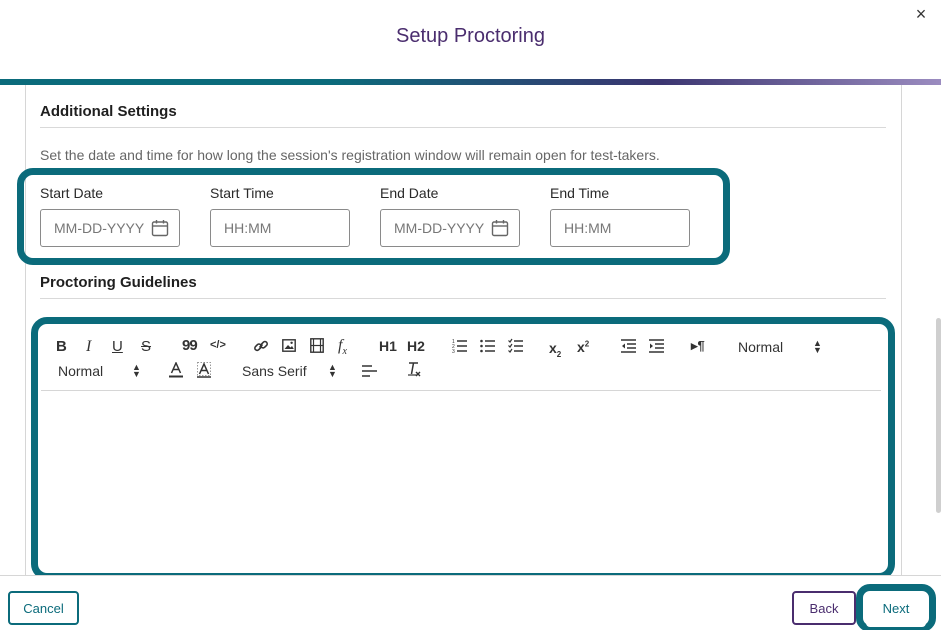 The image size is (941, 630). What do you see at coordinates (620, 228) in the screenshot?
I see `end-time-input: HH:MM` at bounding box center [620, 228].